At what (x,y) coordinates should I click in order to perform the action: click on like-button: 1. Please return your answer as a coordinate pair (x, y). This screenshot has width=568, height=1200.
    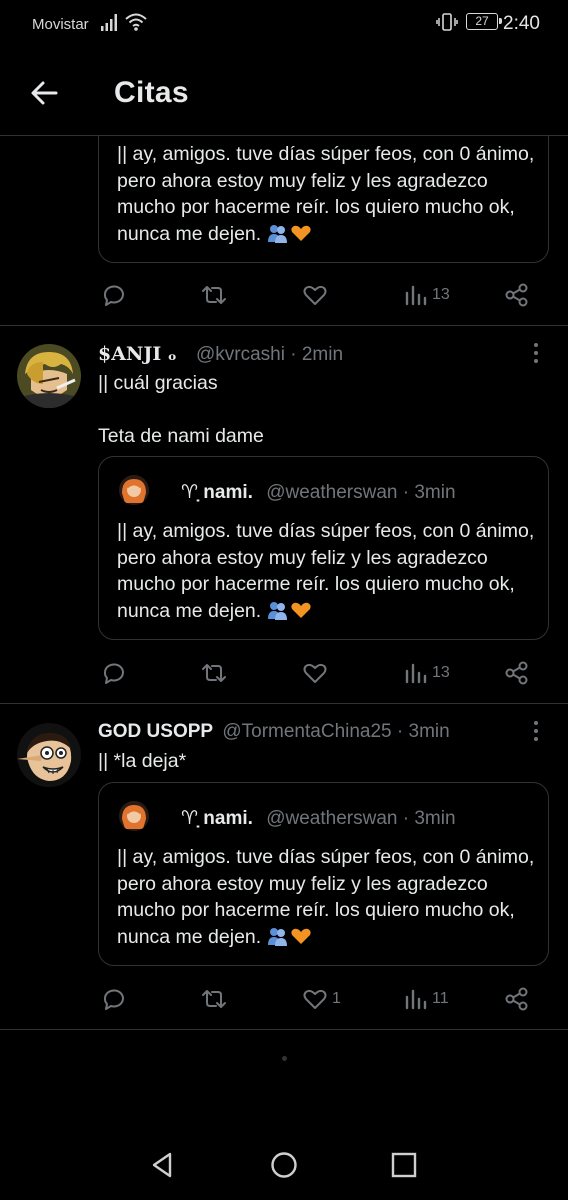
    Looking at the image, I should click on (321, 999).